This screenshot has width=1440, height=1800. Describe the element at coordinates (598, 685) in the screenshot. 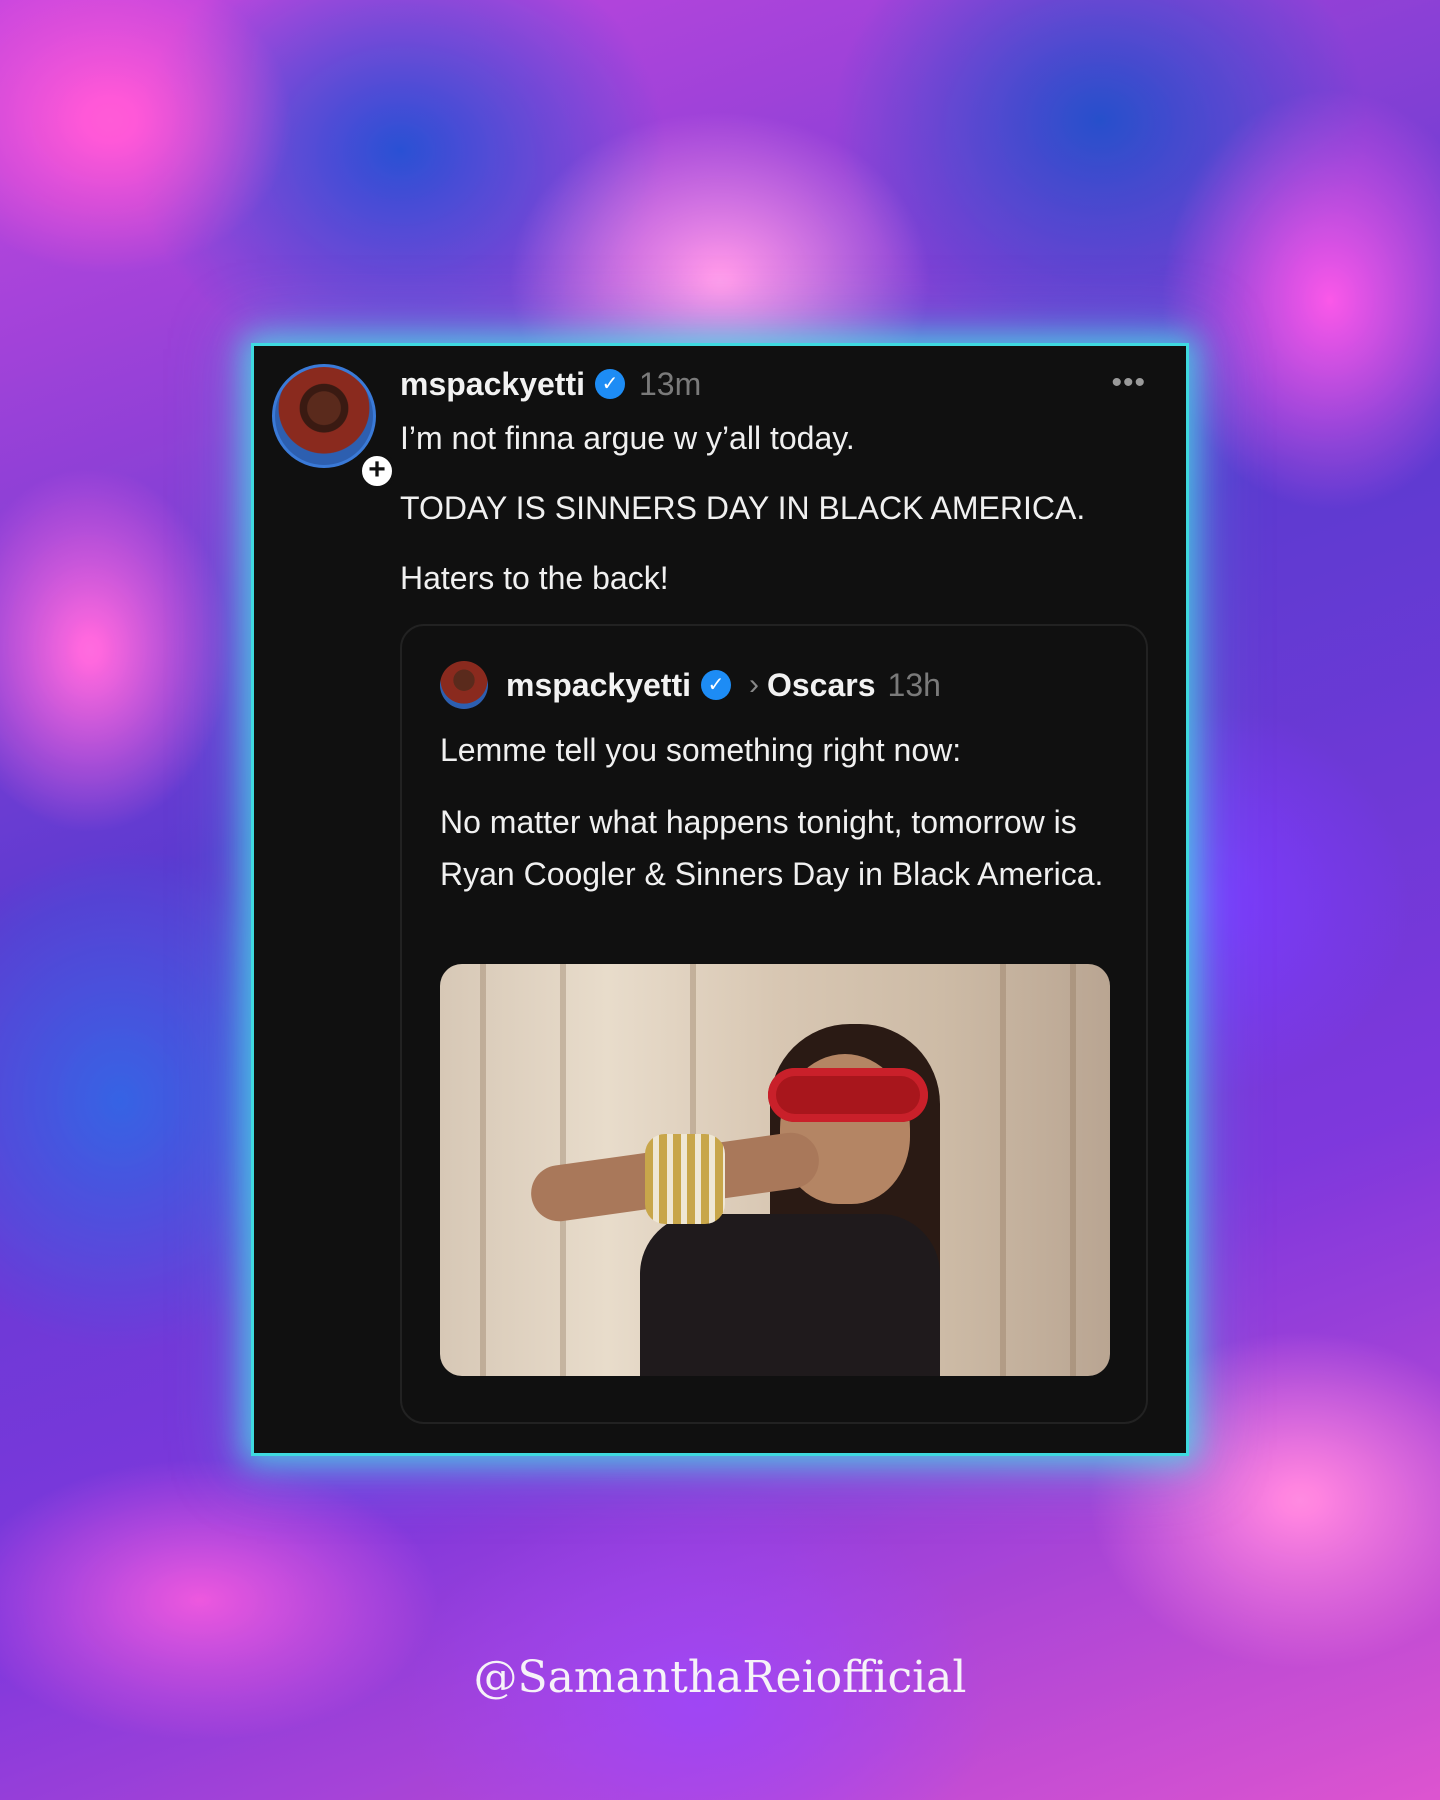

I see `quoted-author-handle: mspackyetti` at that location.